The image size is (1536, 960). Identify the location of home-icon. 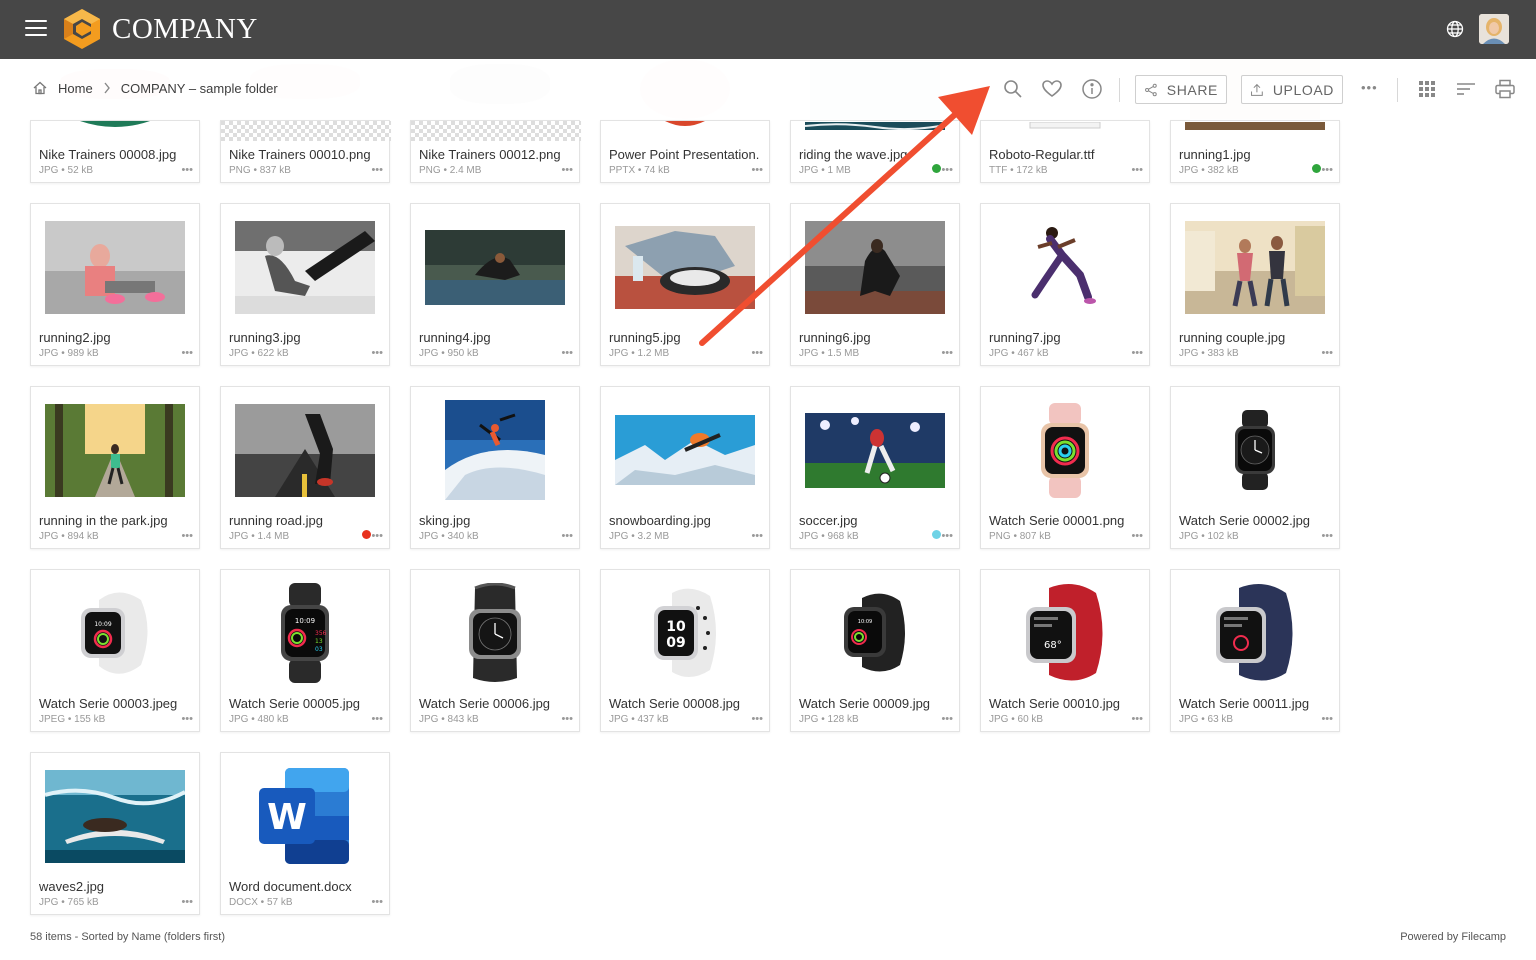
(40, 88).